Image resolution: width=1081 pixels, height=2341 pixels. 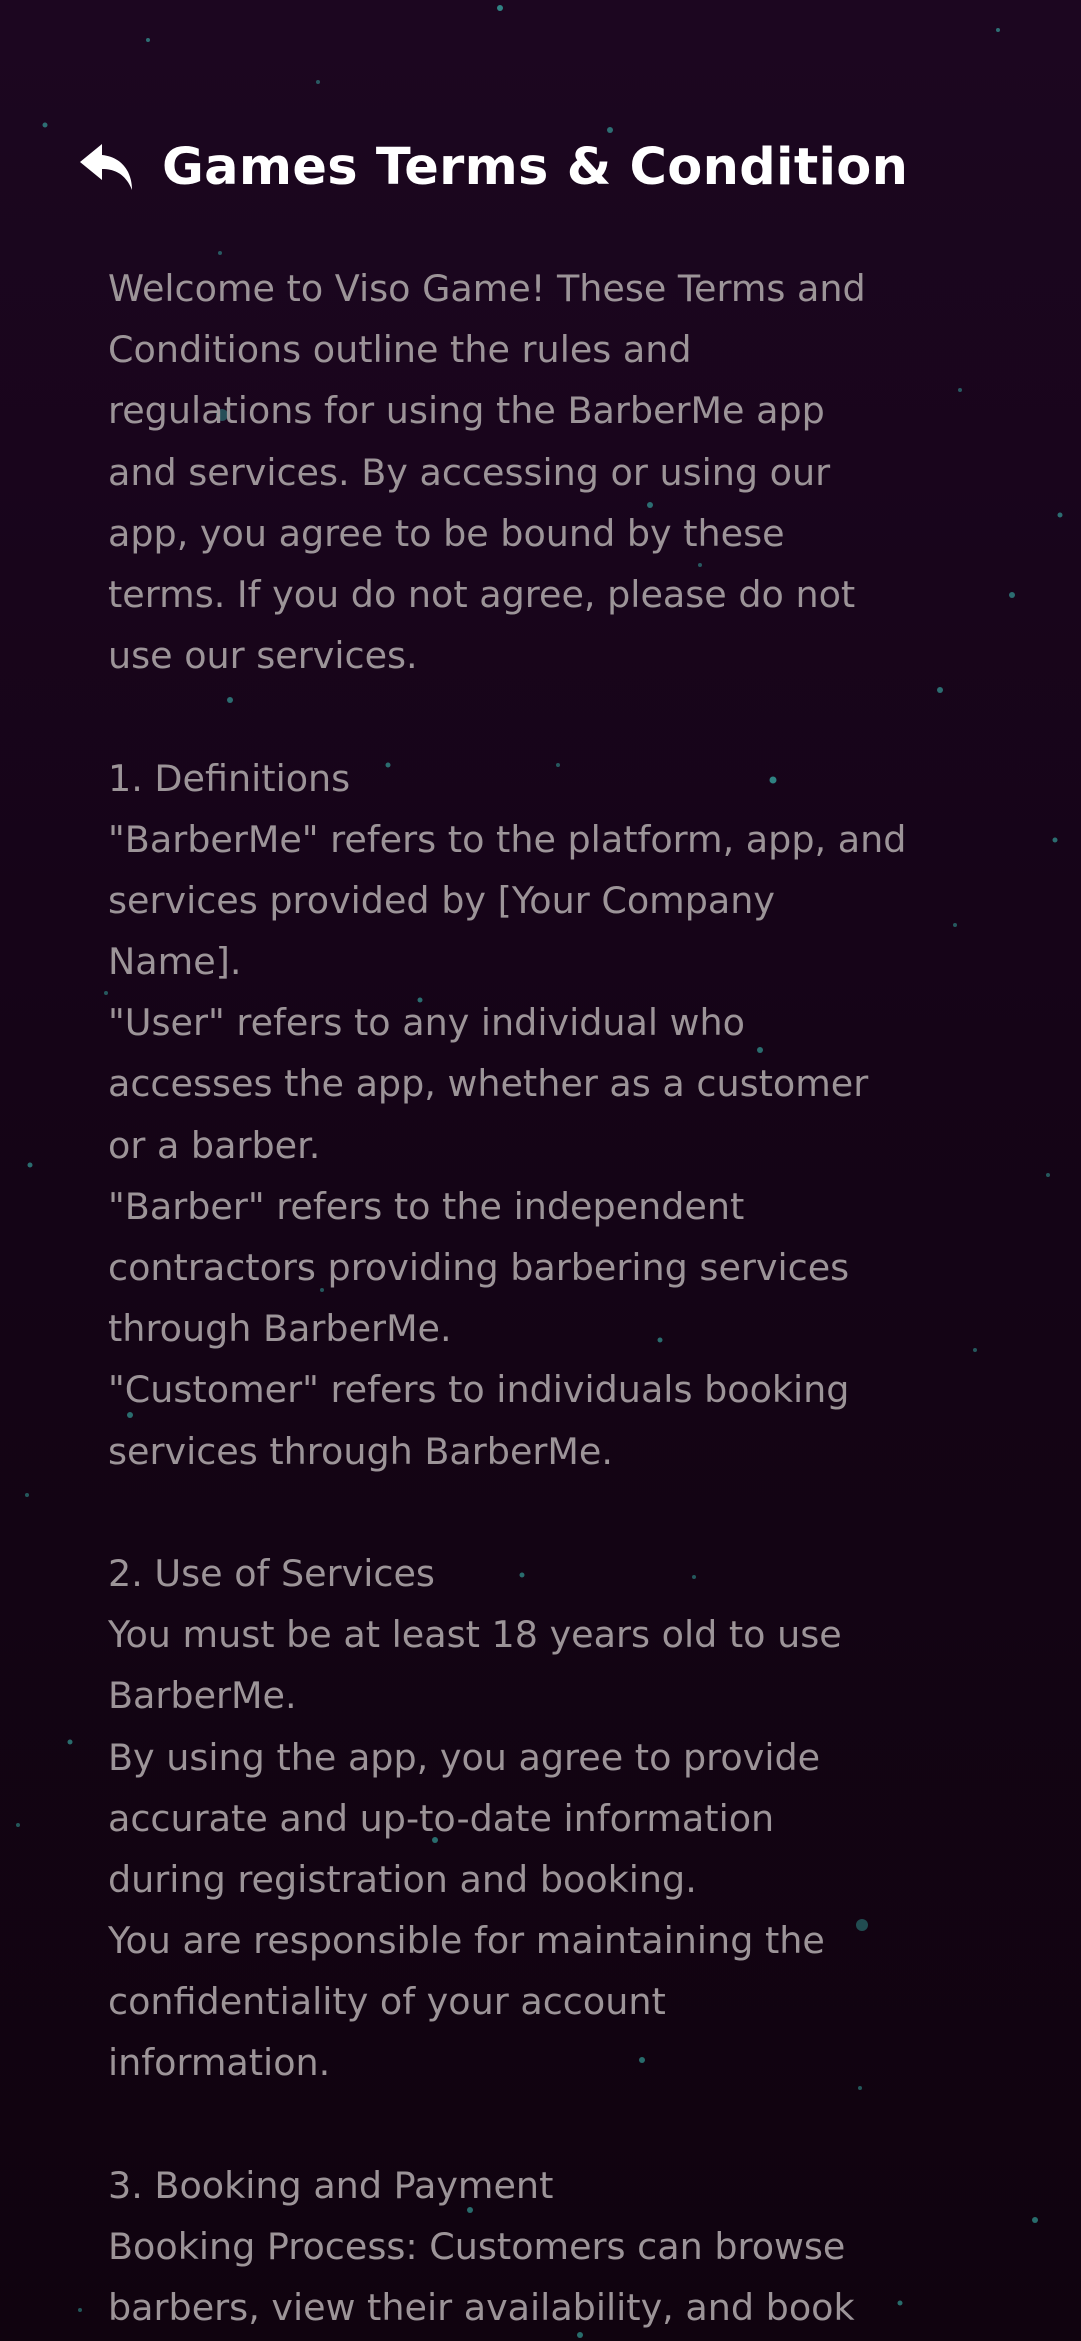 I want to click on text-line: Name]., so click(x=175, y=962).